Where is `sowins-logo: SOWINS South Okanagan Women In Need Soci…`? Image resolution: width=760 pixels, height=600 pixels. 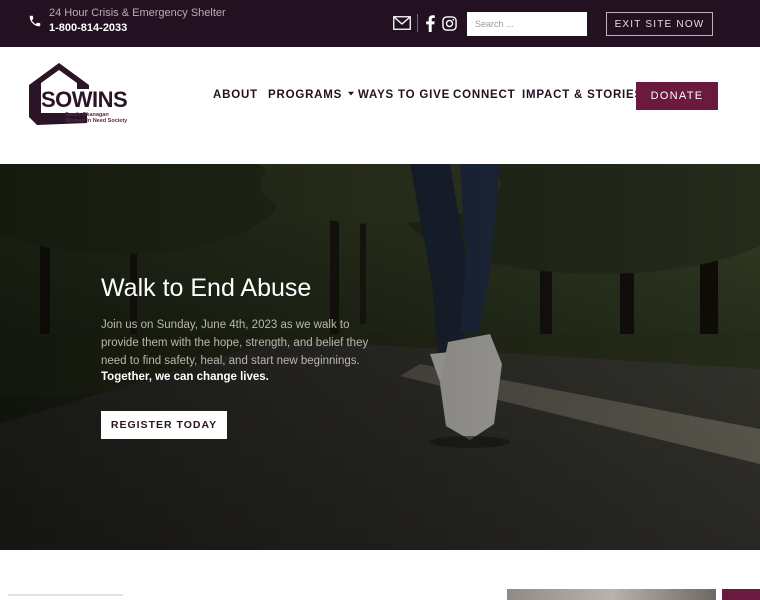 sowins-logo: SOWINS South Okanagan Women In Need Soci… is located at coordinates (83, 95).